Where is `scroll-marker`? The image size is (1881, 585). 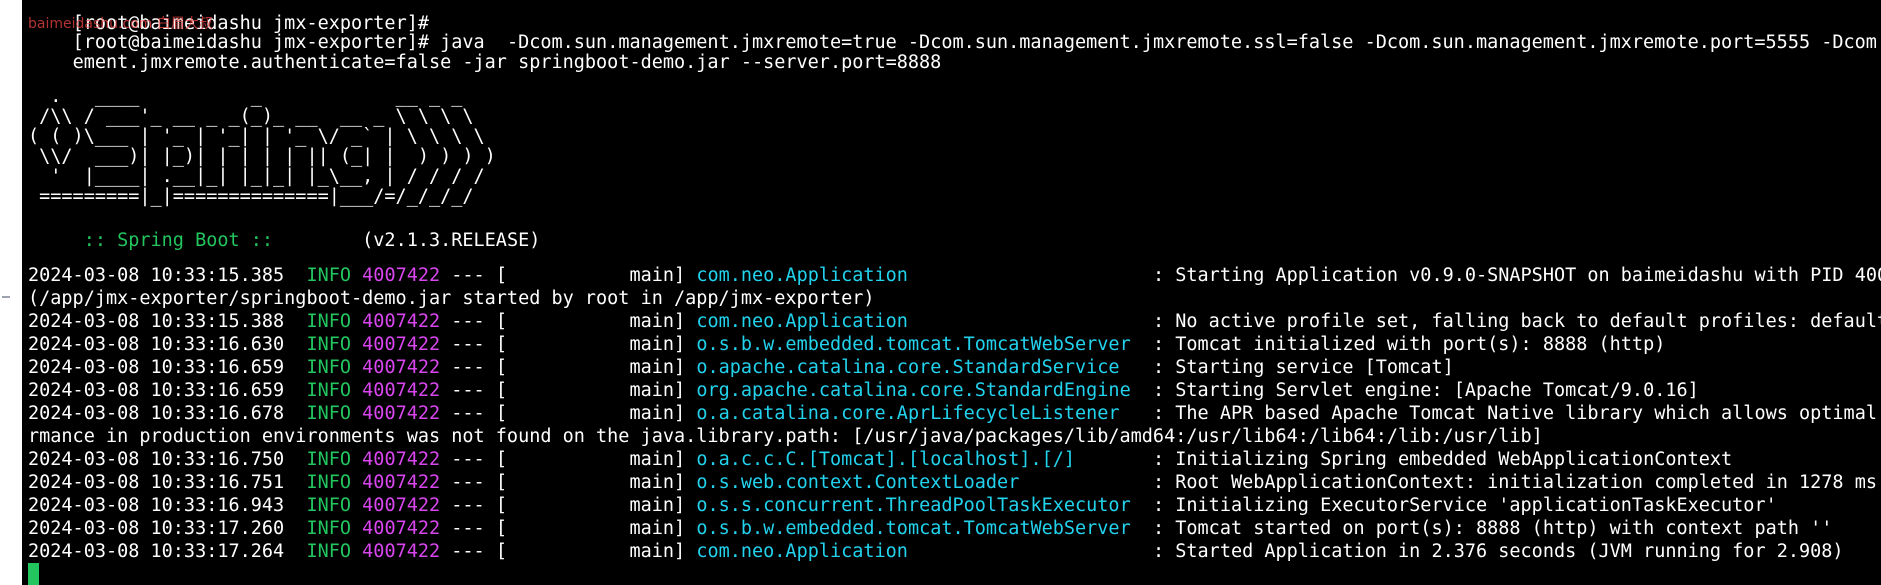 scroll-marker is located at coordinates (6, 297).